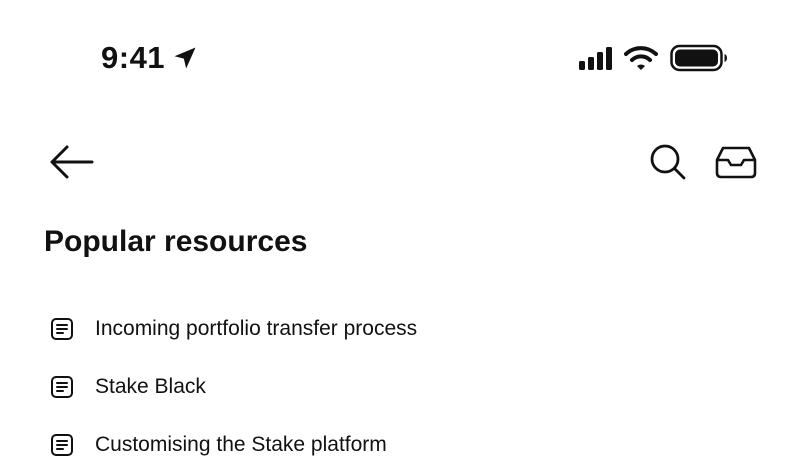  I want to click on resource-item-stake-black: Stake Black, so click(400, 387).